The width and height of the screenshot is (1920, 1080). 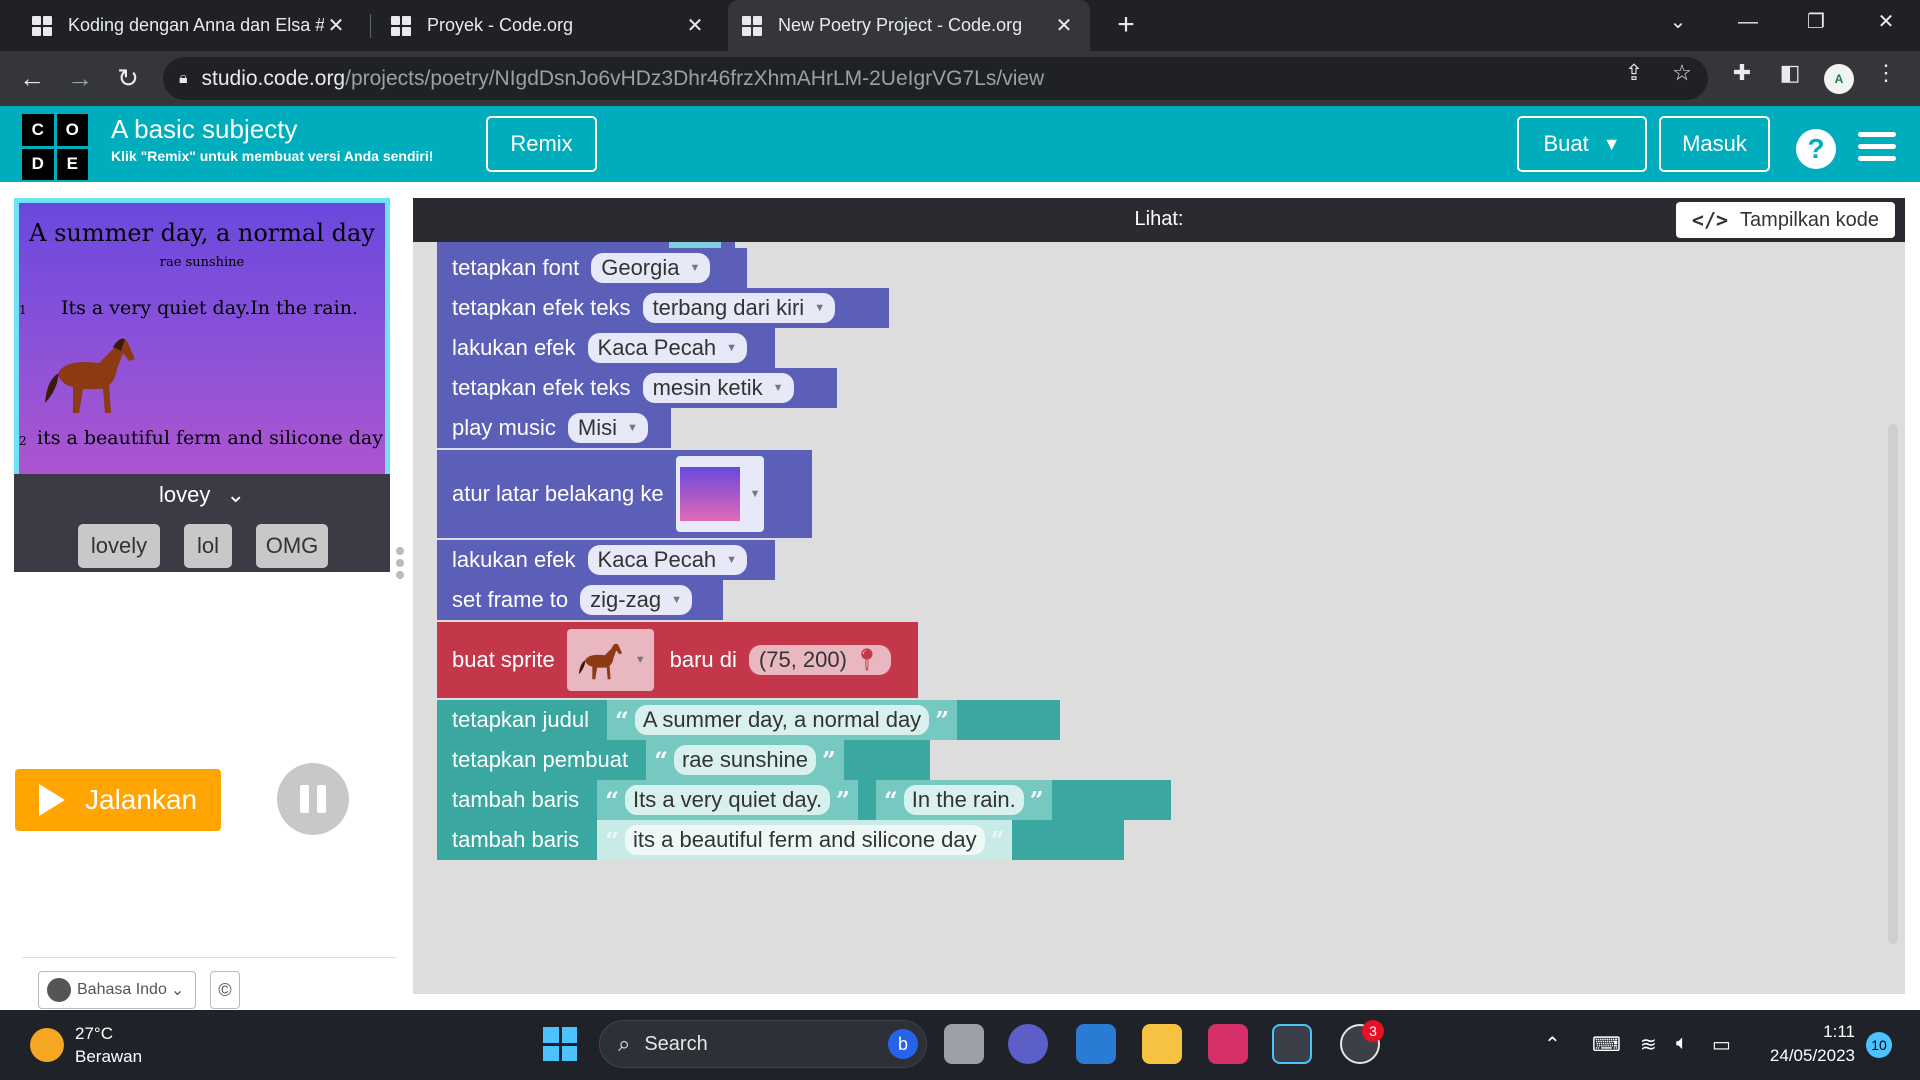 What do you see at coordinates (1714, 144) in the screenshot?
I see `sign-in-button: Masuk` at bounding box center [1714, 144].